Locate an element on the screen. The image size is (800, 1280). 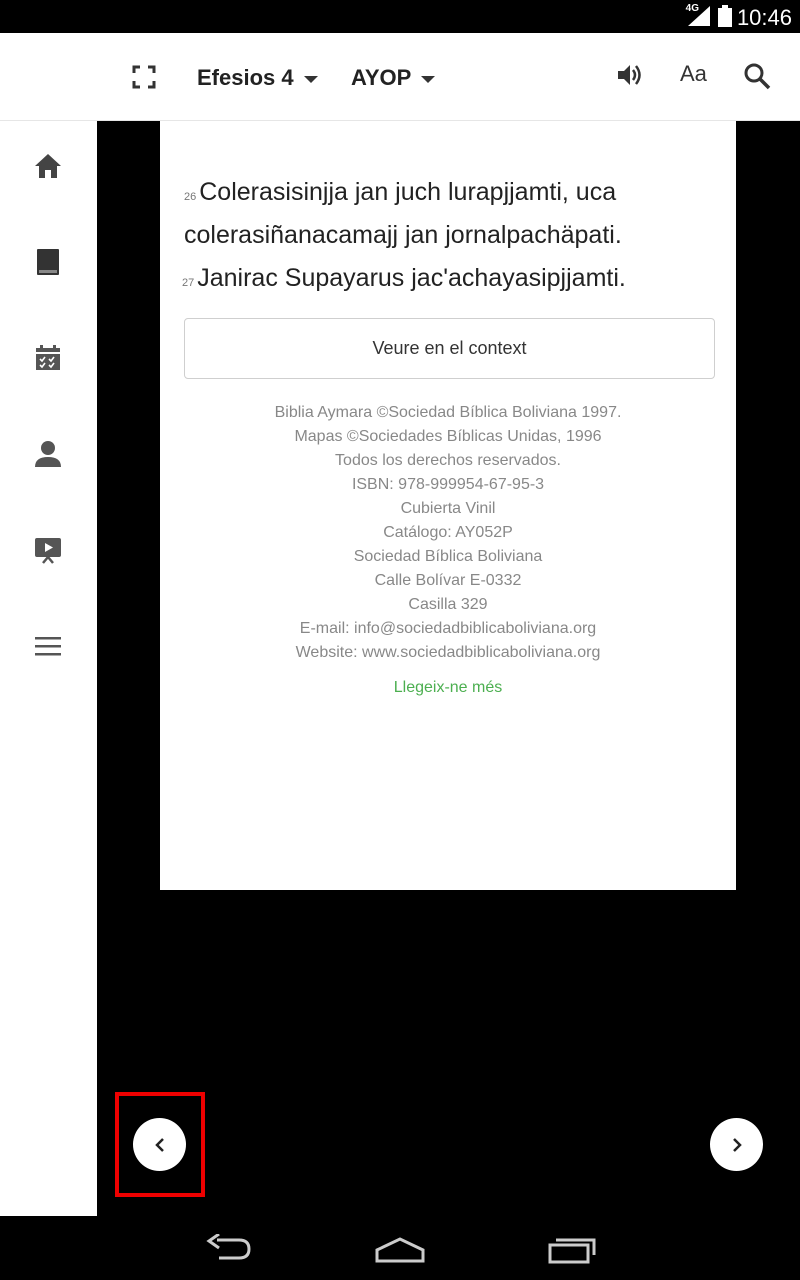
copyright-line: Todos los derechos reservados. is located at coordinates (448, 460).